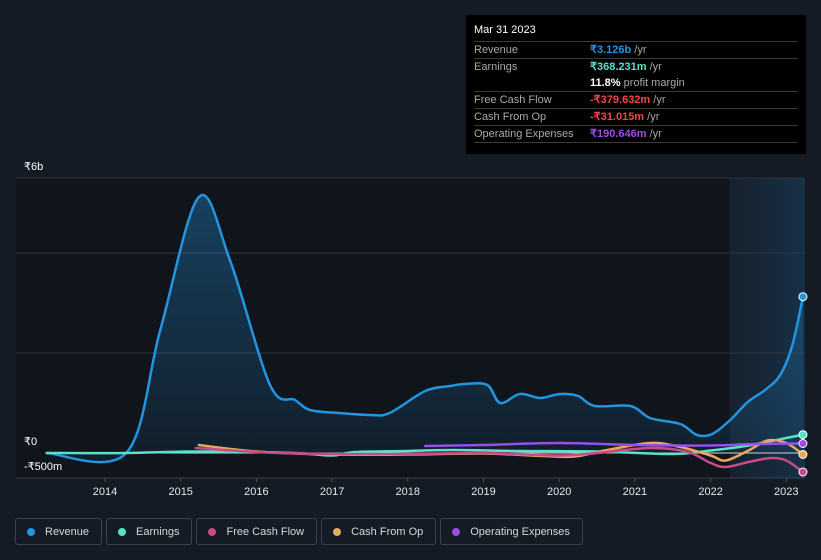  What do you see at coordinates (513, 100) in the screenshot?
I see `tooltip-row-label: Free Cash Flow` at bounding box center [513, 100].